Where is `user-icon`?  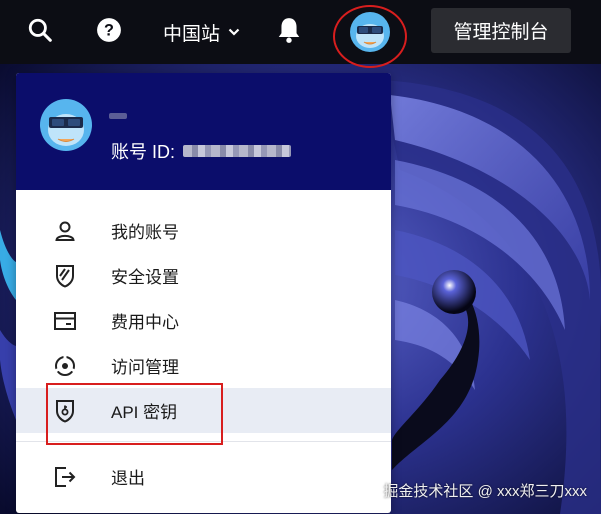 user-icon is located at coordinates (65, 231).